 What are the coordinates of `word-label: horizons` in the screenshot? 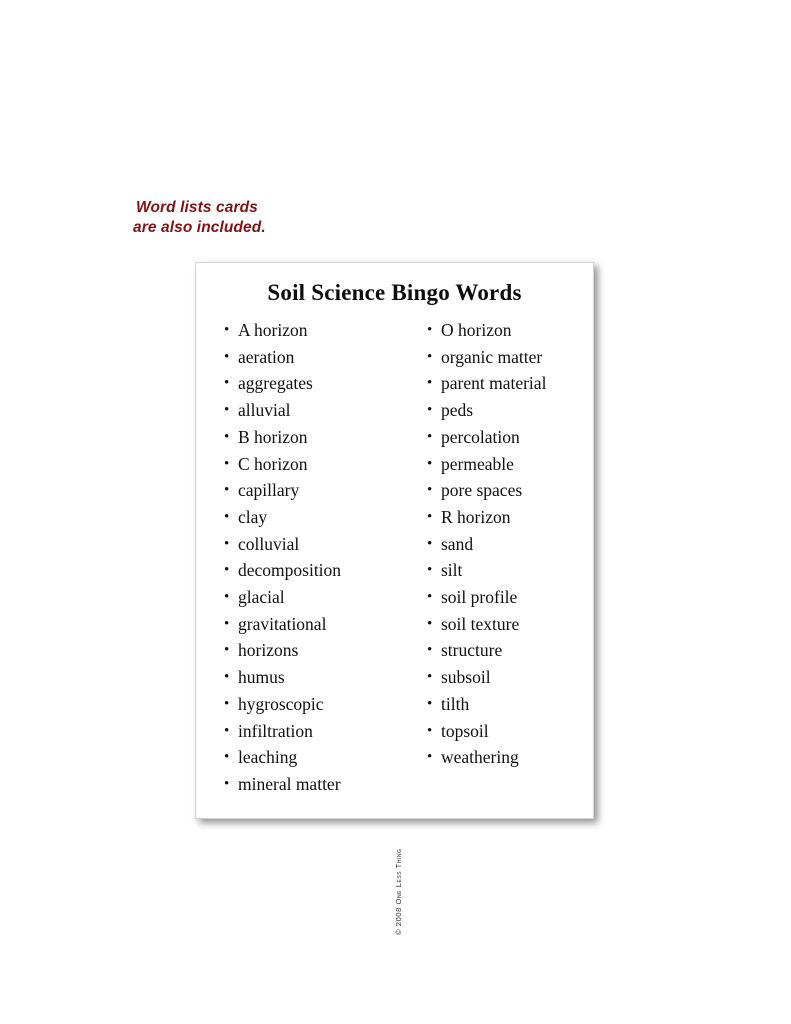 It's located at (268, 650).